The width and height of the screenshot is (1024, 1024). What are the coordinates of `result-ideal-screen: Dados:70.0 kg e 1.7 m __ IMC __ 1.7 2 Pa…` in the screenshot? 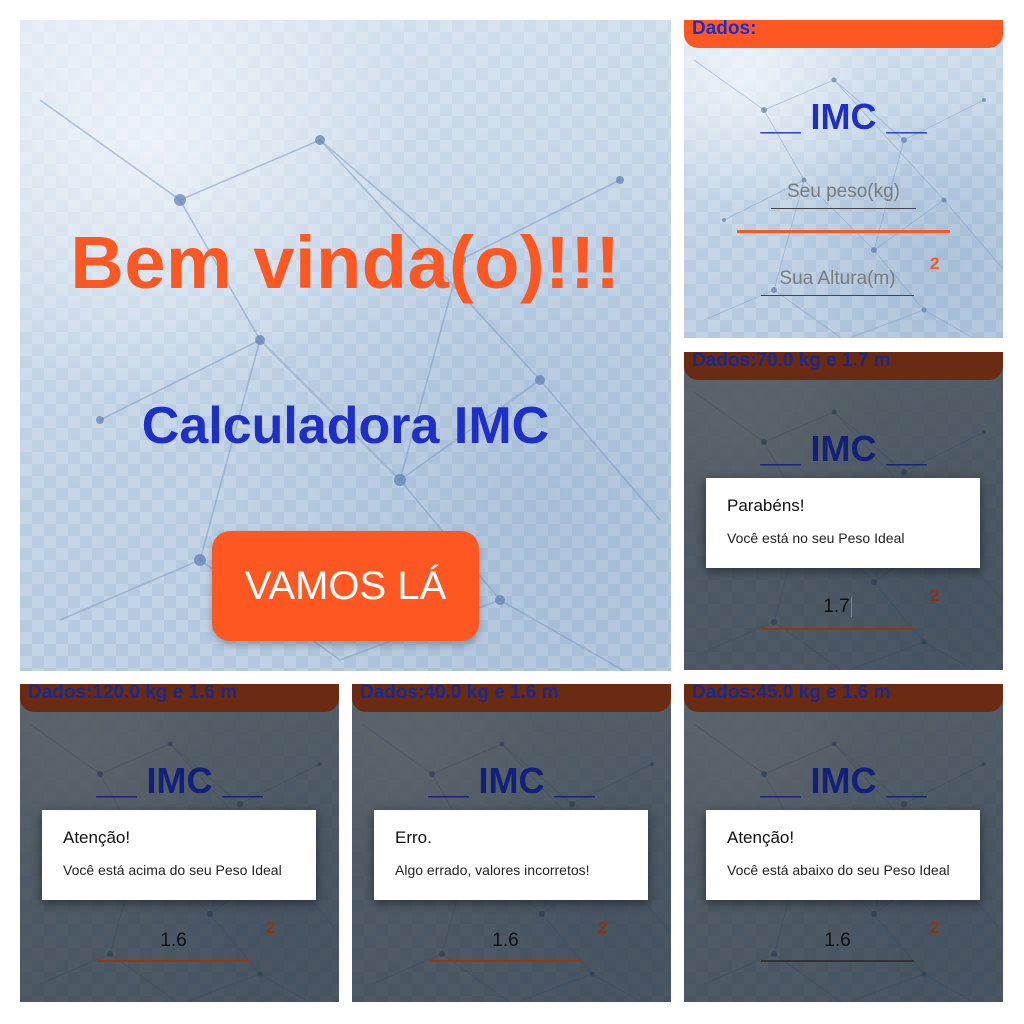 It's located at (843, 511).